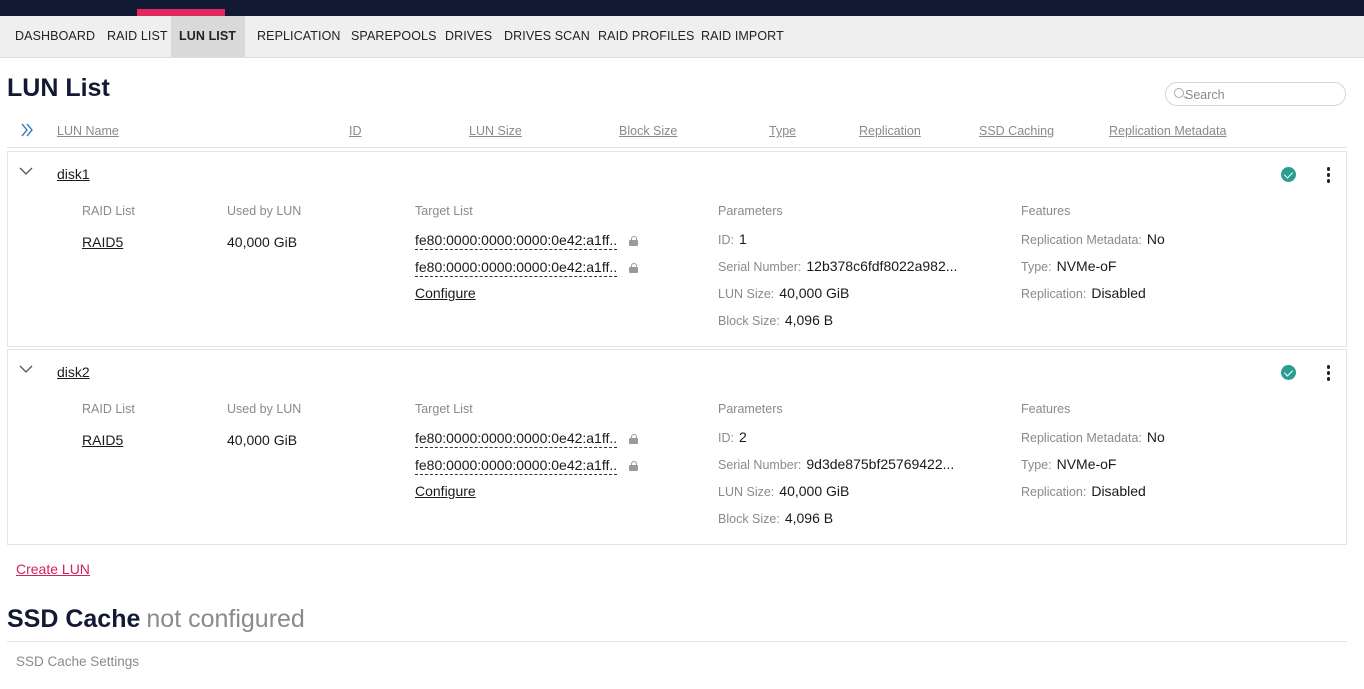 The image size is (1364, 689). I want to click on nav-item-lun-list: LUN LIST, so click(208, 36).